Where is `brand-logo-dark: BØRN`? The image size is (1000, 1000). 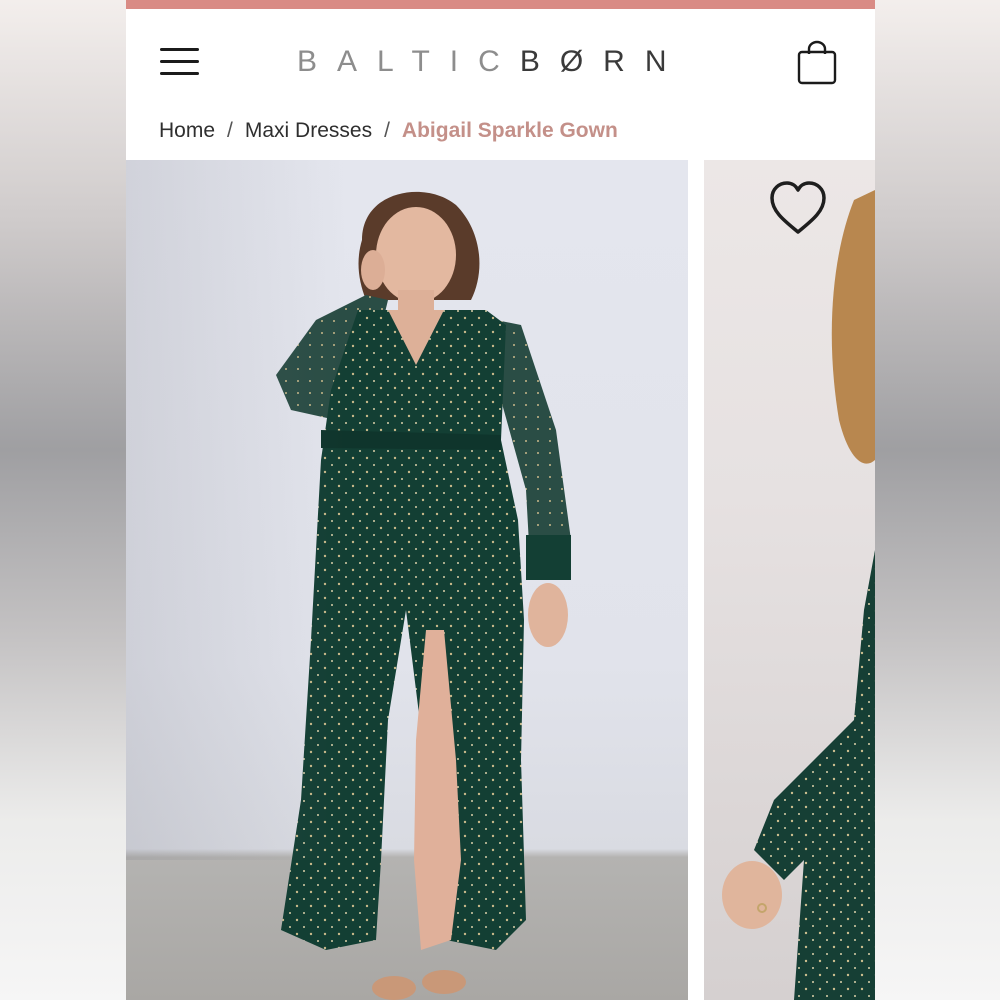 brand-logo-dark: BØRN is located at coordinates (603, 61).